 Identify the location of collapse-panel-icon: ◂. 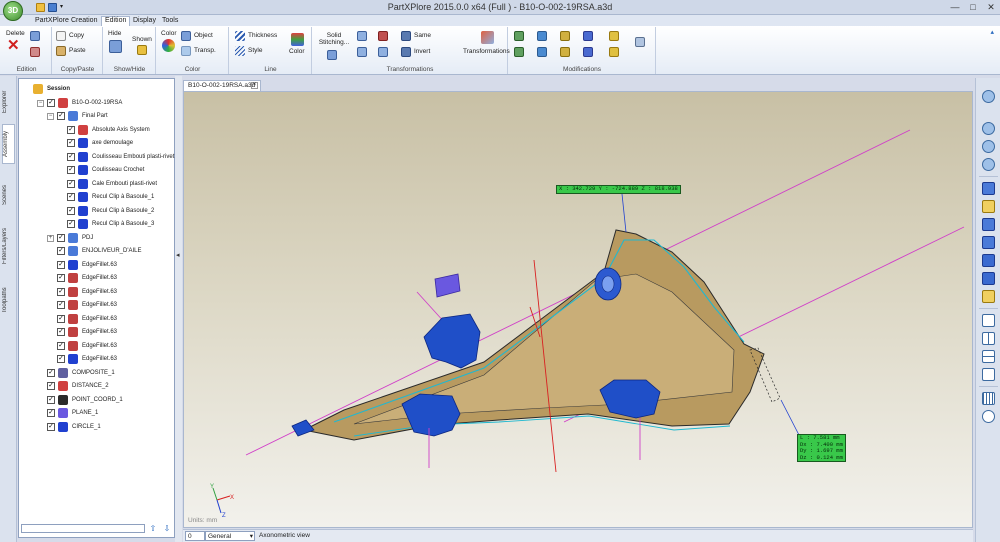
(178, 255).